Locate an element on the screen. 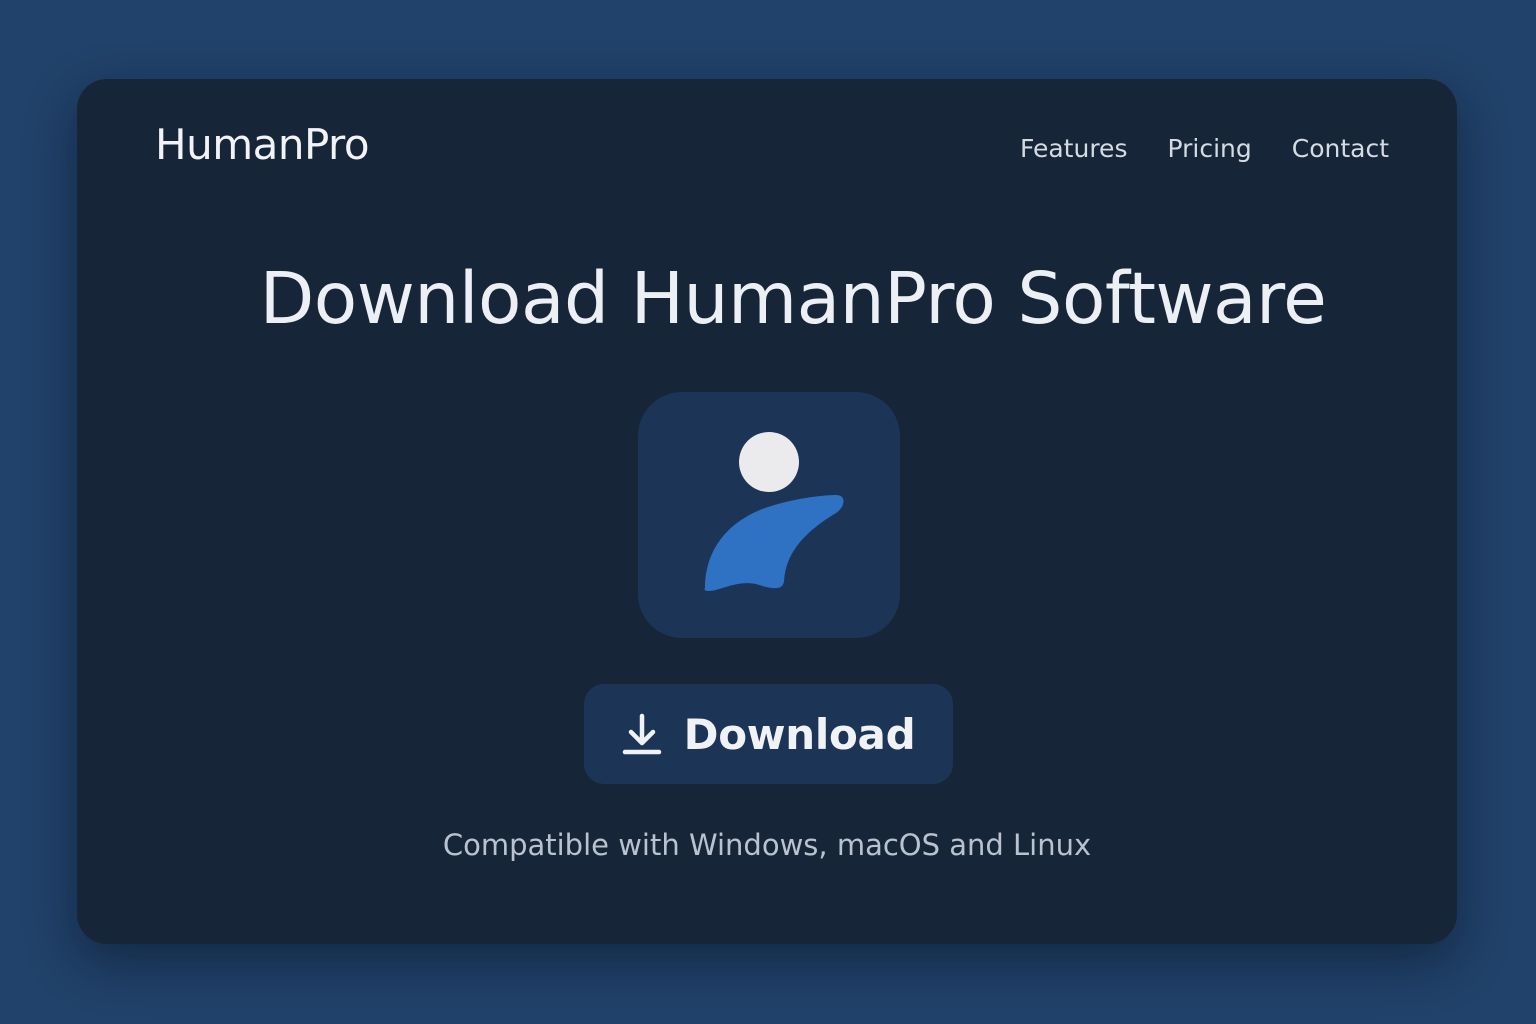  download-button-label: Download is located at coordinates (799, 734).